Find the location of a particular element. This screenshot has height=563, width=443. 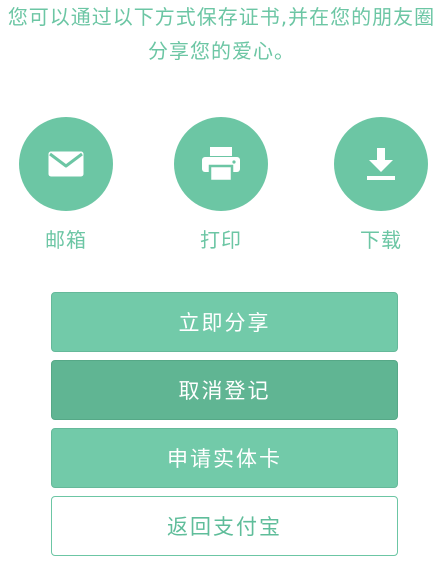

save-option-download: 下载 is located at coordinates (381, 185).